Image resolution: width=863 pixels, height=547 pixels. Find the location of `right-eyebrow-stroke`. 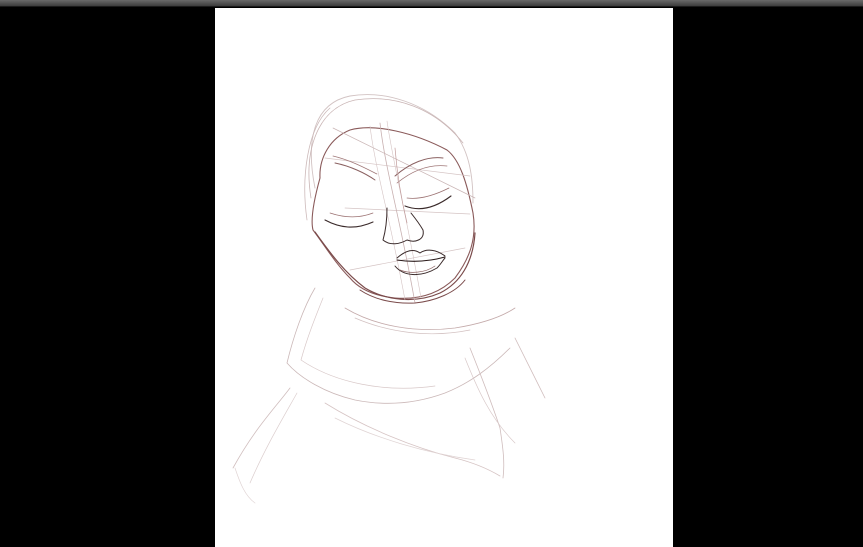

right-eyebrow-stroke is located at coordinates (419, 167).